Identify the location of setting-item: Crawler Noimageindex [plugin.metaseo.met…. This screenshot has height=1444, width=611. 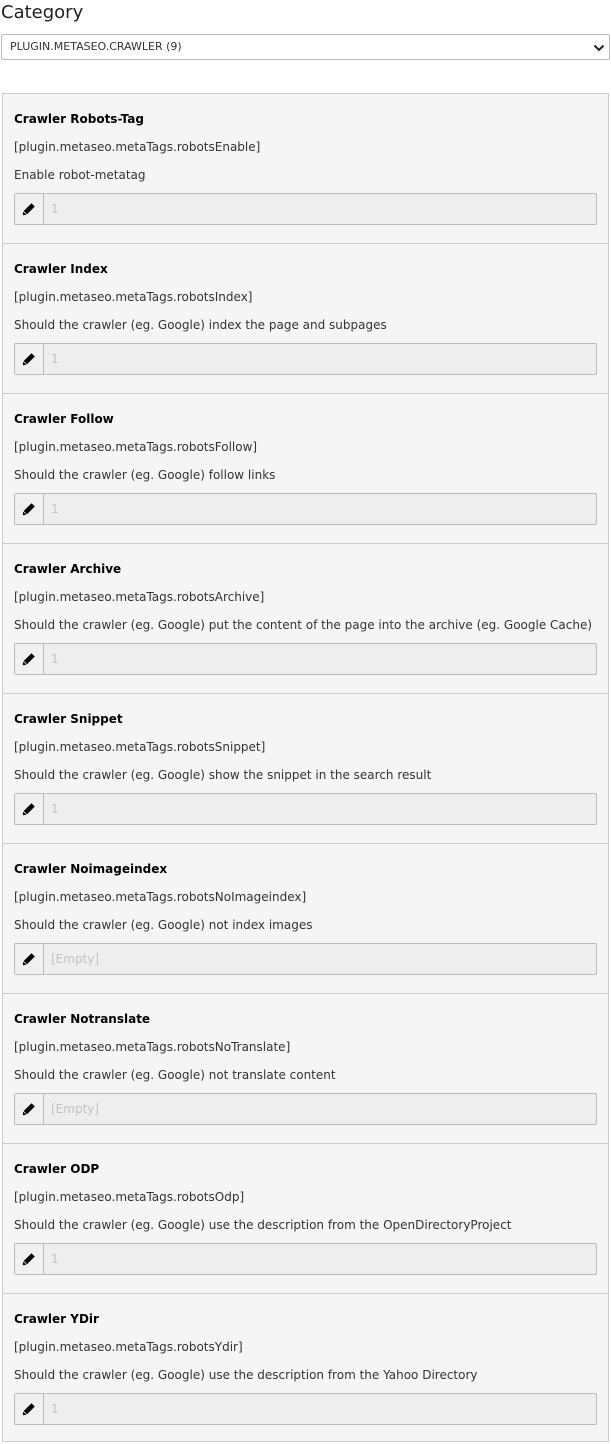
(305, 919).